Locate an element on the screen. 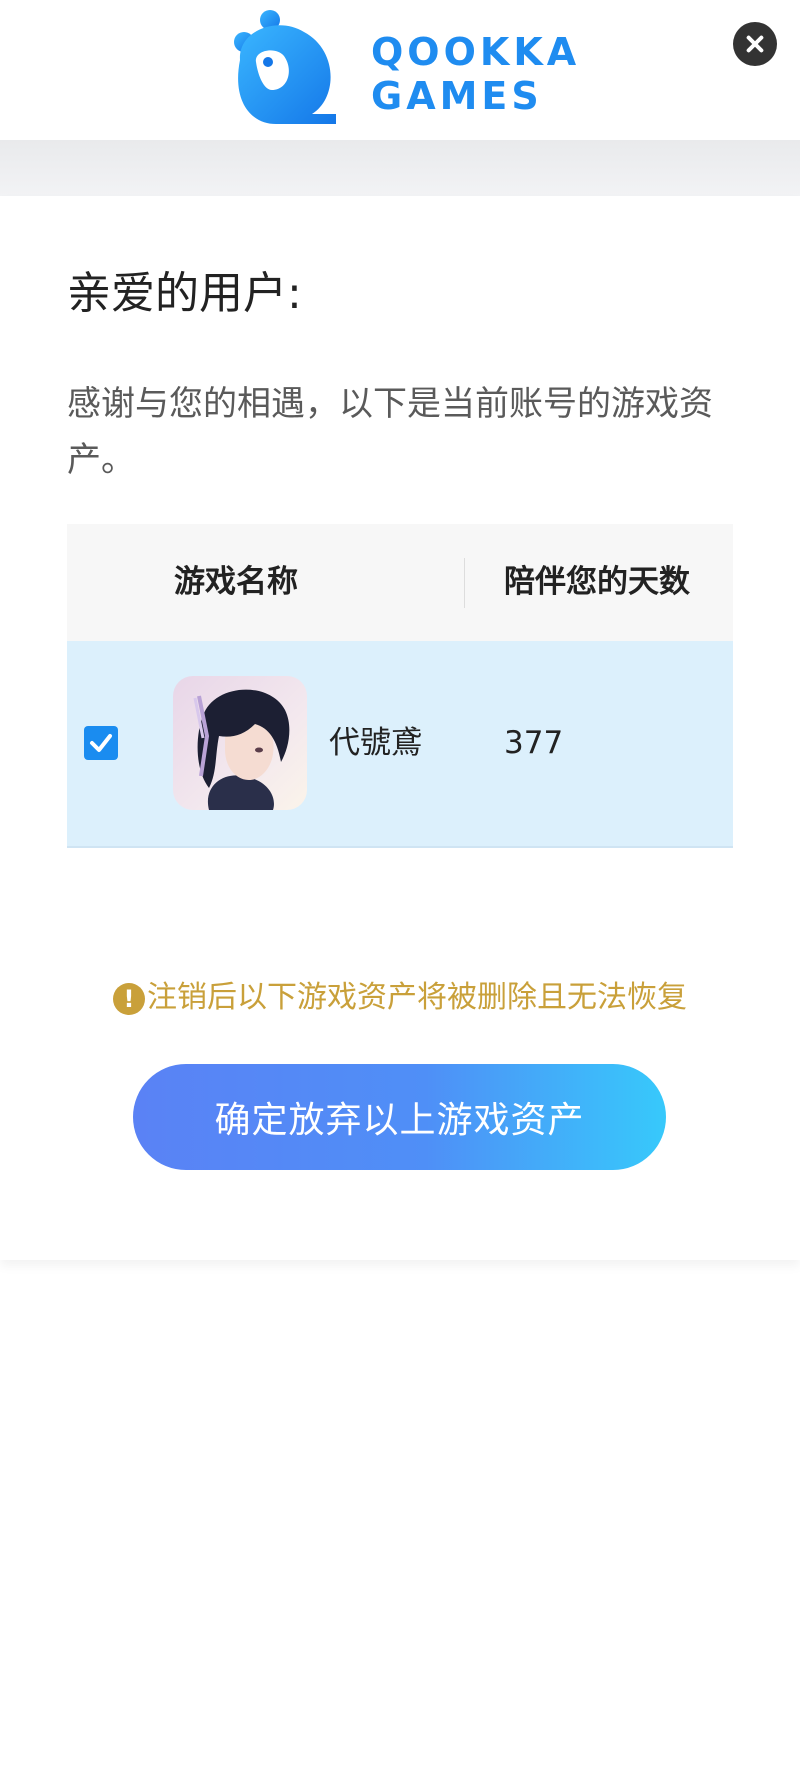  qookka-games-logo: QOOKKA GAMES is located at coordinates (402, 71).